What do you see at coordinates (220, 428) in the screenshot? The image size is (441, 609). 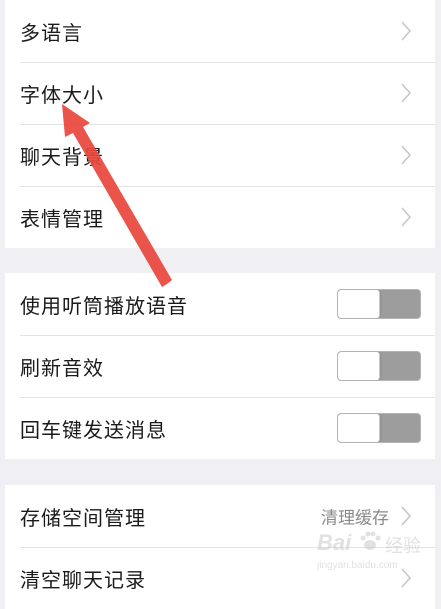 I see `row-enter-to-send: 回车键发送消息` at bounding box center [220, 428].